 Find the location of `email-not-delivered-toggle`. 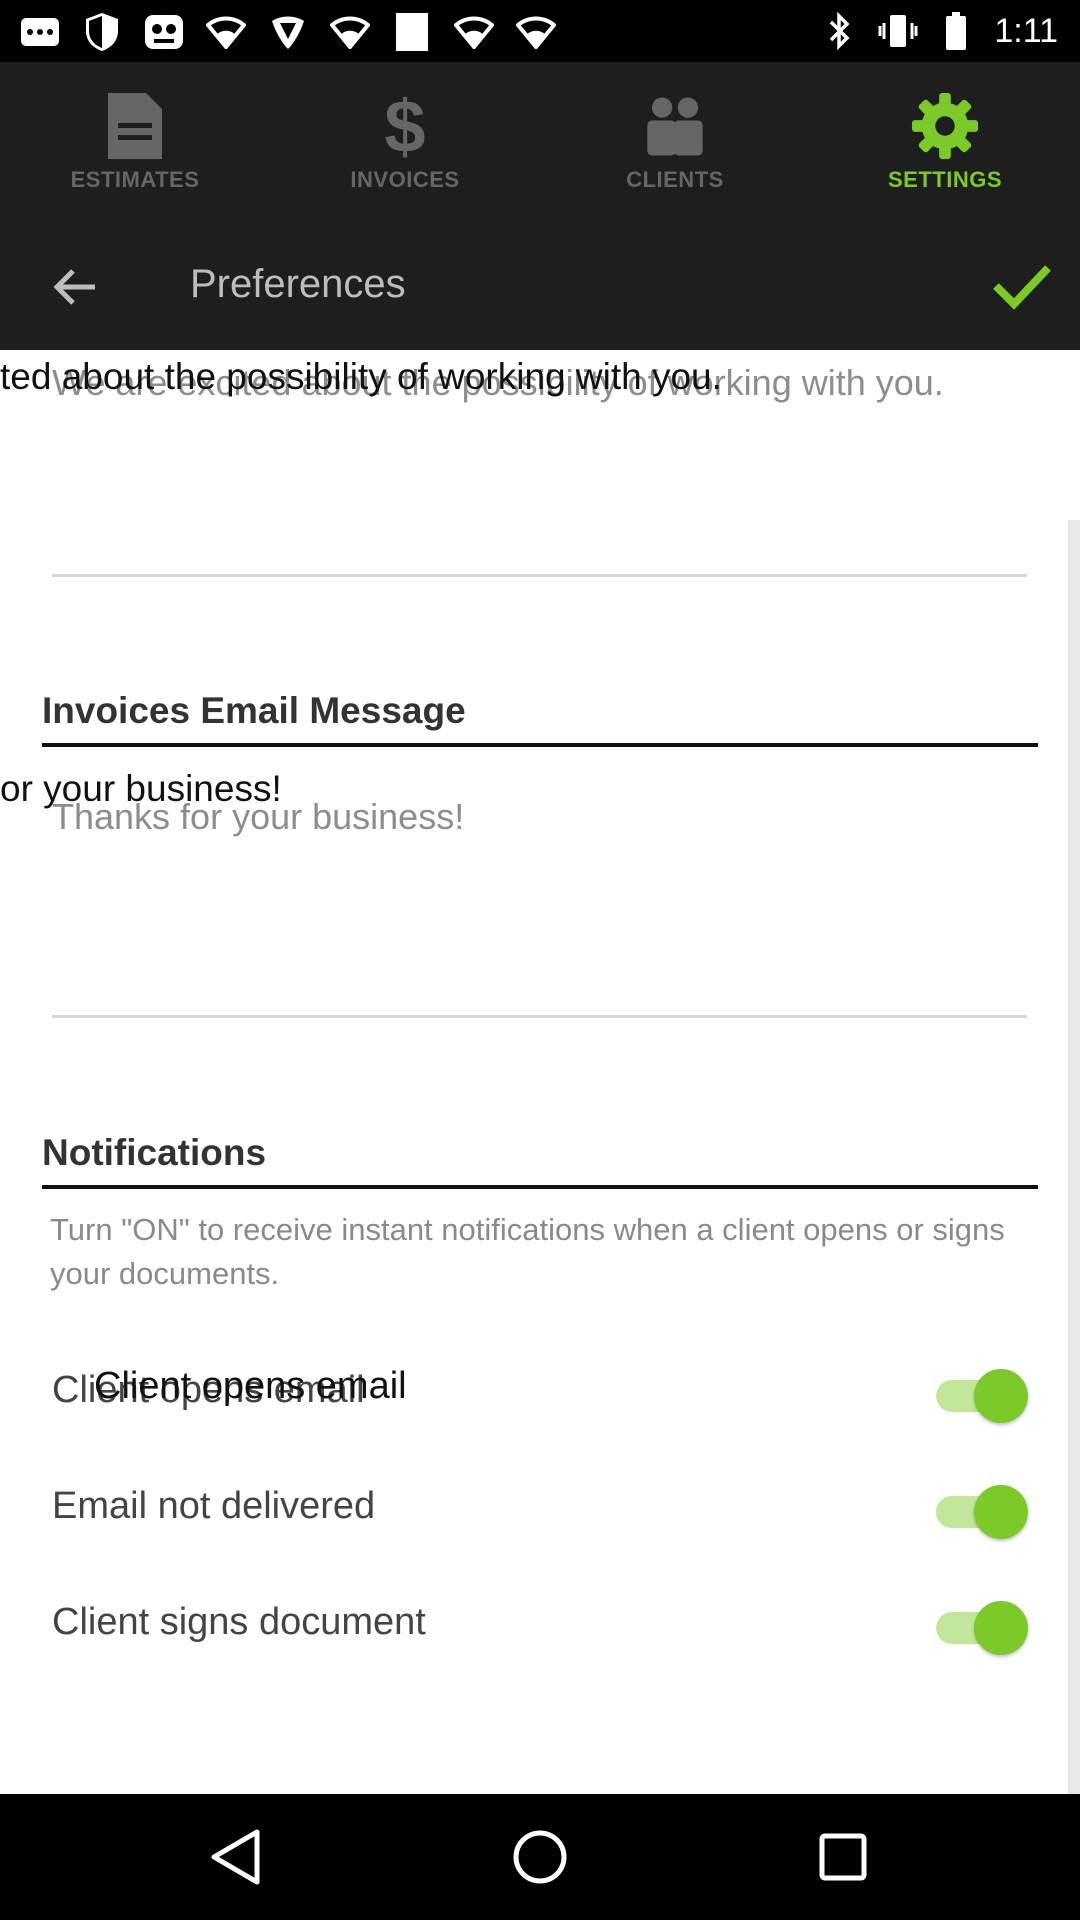

email-not-delivered-toggle is located at coordinates (982, 1512).